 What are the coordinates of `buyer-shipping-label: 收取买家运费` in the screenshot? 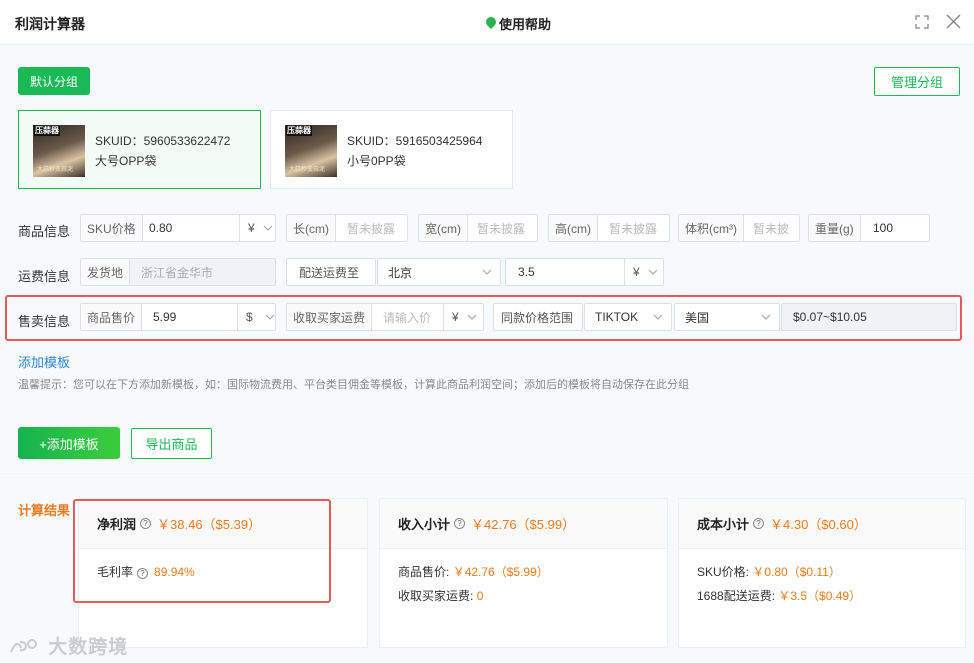 It's located at (330, 317).